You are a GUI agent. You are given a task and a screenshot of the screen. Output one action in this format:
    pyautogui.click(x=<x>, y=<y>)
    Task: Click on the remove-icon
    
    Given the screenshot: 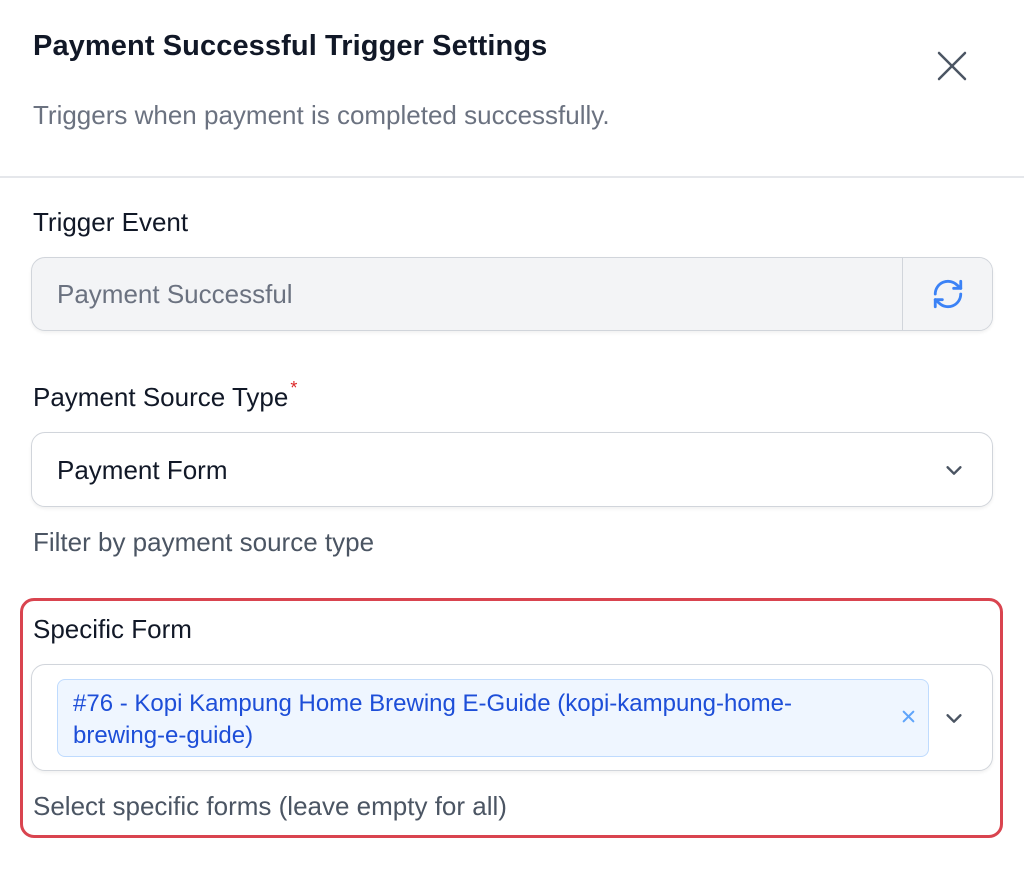 What is the action you would take?
    pyautogui.click(x=908, y=716)
    